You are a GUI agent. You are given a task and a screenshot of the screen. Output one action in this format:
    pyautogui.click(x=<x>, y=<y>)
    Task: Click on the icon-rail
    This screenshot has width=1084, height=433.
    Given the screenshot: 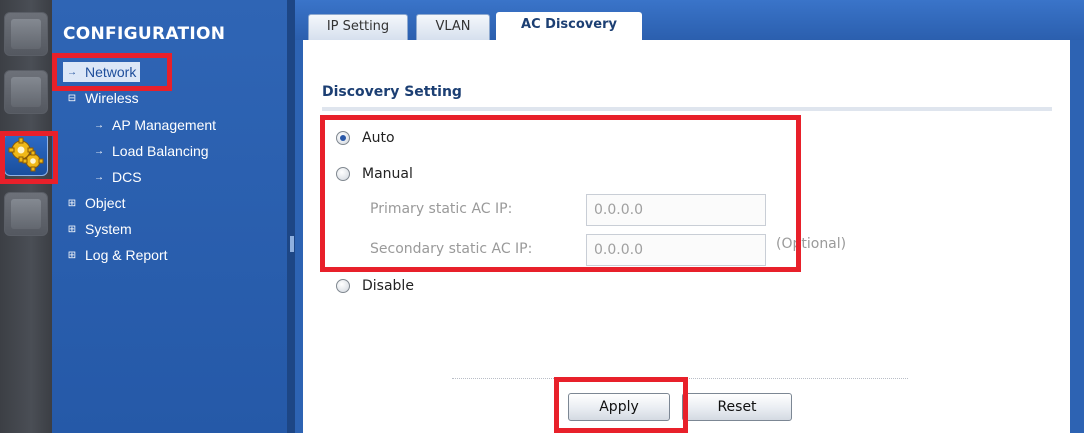 What is the action you would take?
    pyautogui.click(x=26, y=216)
    